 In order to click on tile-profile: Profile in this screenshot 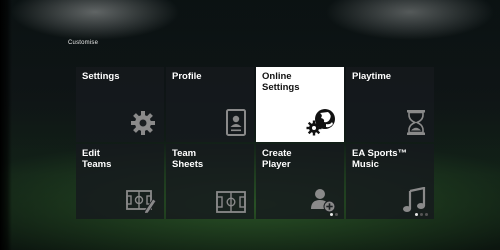, I will do `click(210, 104)`.